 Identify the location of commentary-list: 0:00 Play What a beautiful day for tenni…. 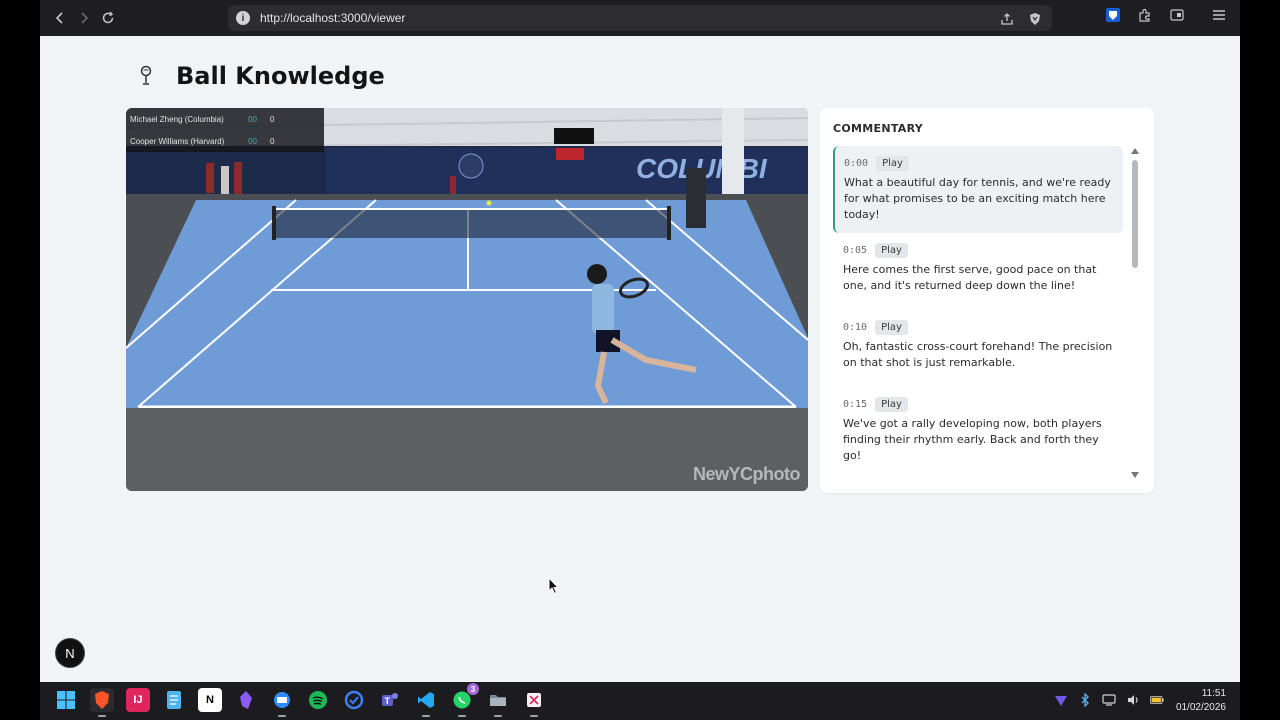
(978, 316).